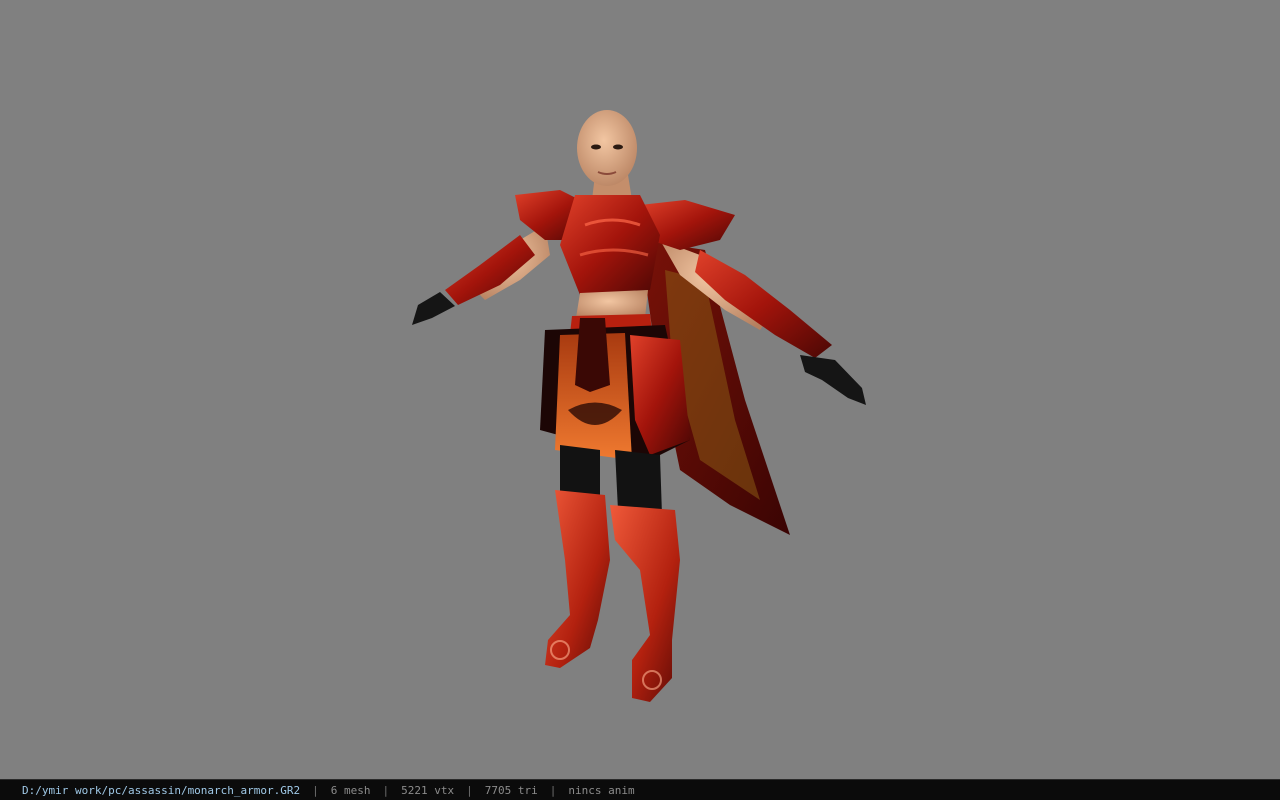 This screenshot has height=800, width=1280. Describe the element at coordinates (577, 579) in the screenshot. I see `left-boot` at that location.